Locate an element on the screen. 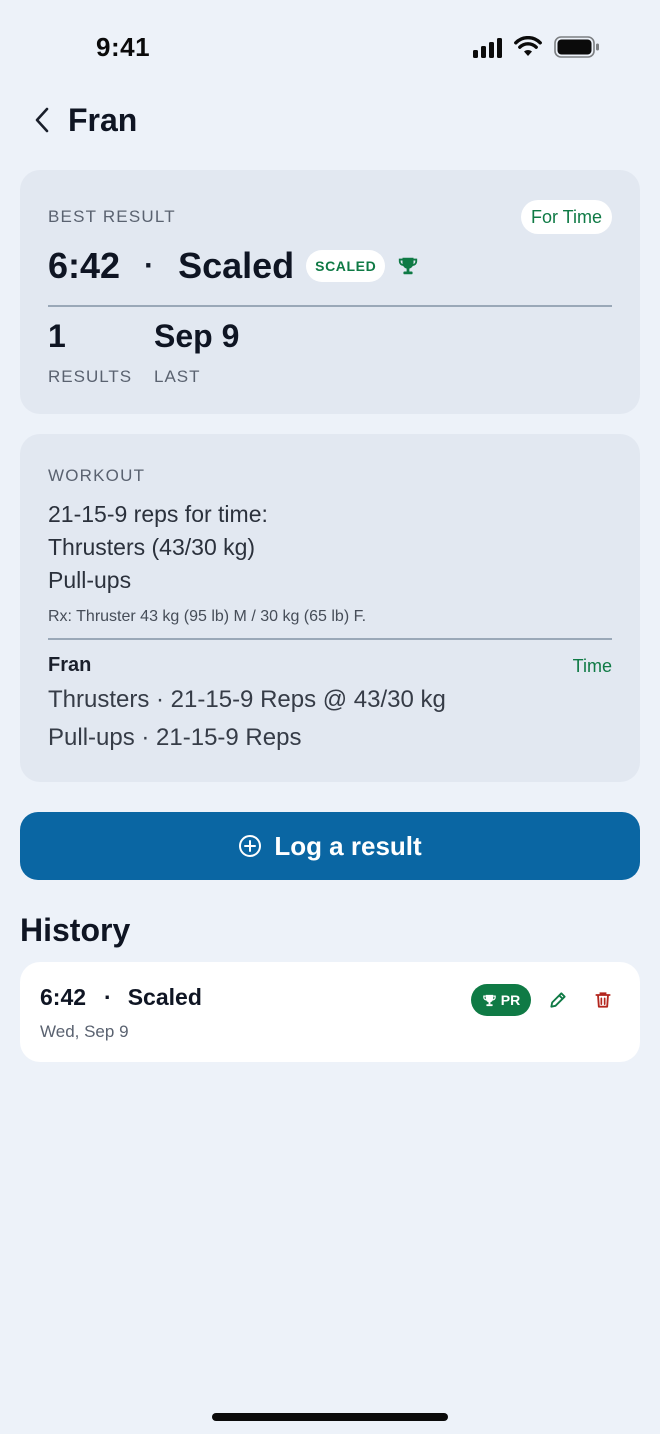 This screenshot has height=1434, width=660. score-type-pill: For Time is located at coordinates (566, 217).